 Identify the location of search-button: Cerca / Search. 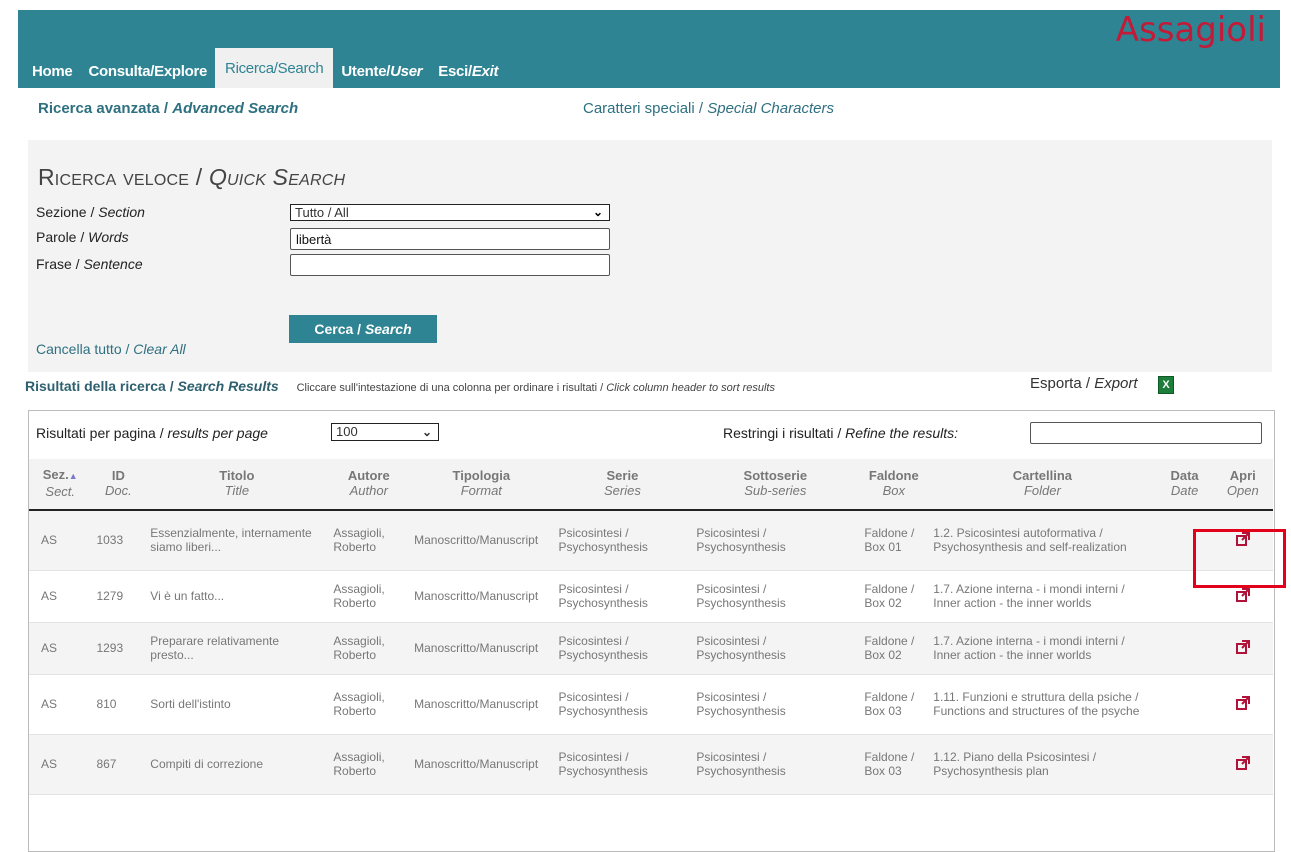
(363, 329).